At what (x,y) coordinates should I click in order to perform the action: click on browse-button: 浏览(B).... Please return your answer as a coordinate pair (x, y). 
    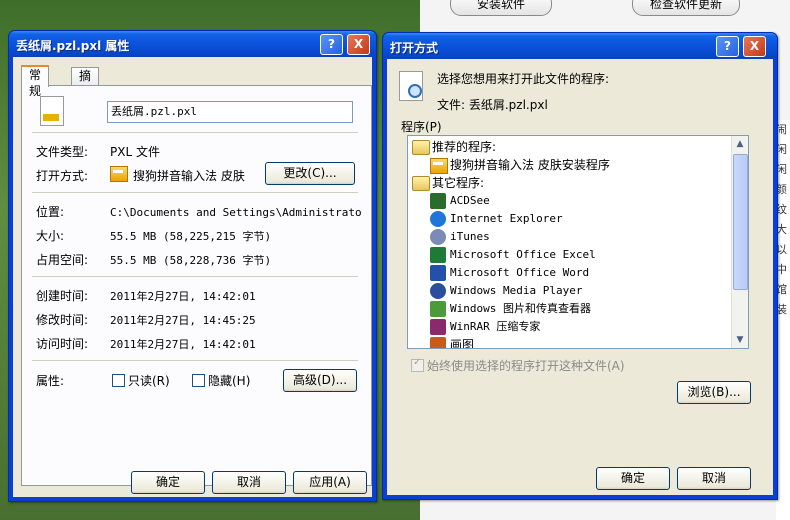
    Looking at the image, I should click on (714, 392).